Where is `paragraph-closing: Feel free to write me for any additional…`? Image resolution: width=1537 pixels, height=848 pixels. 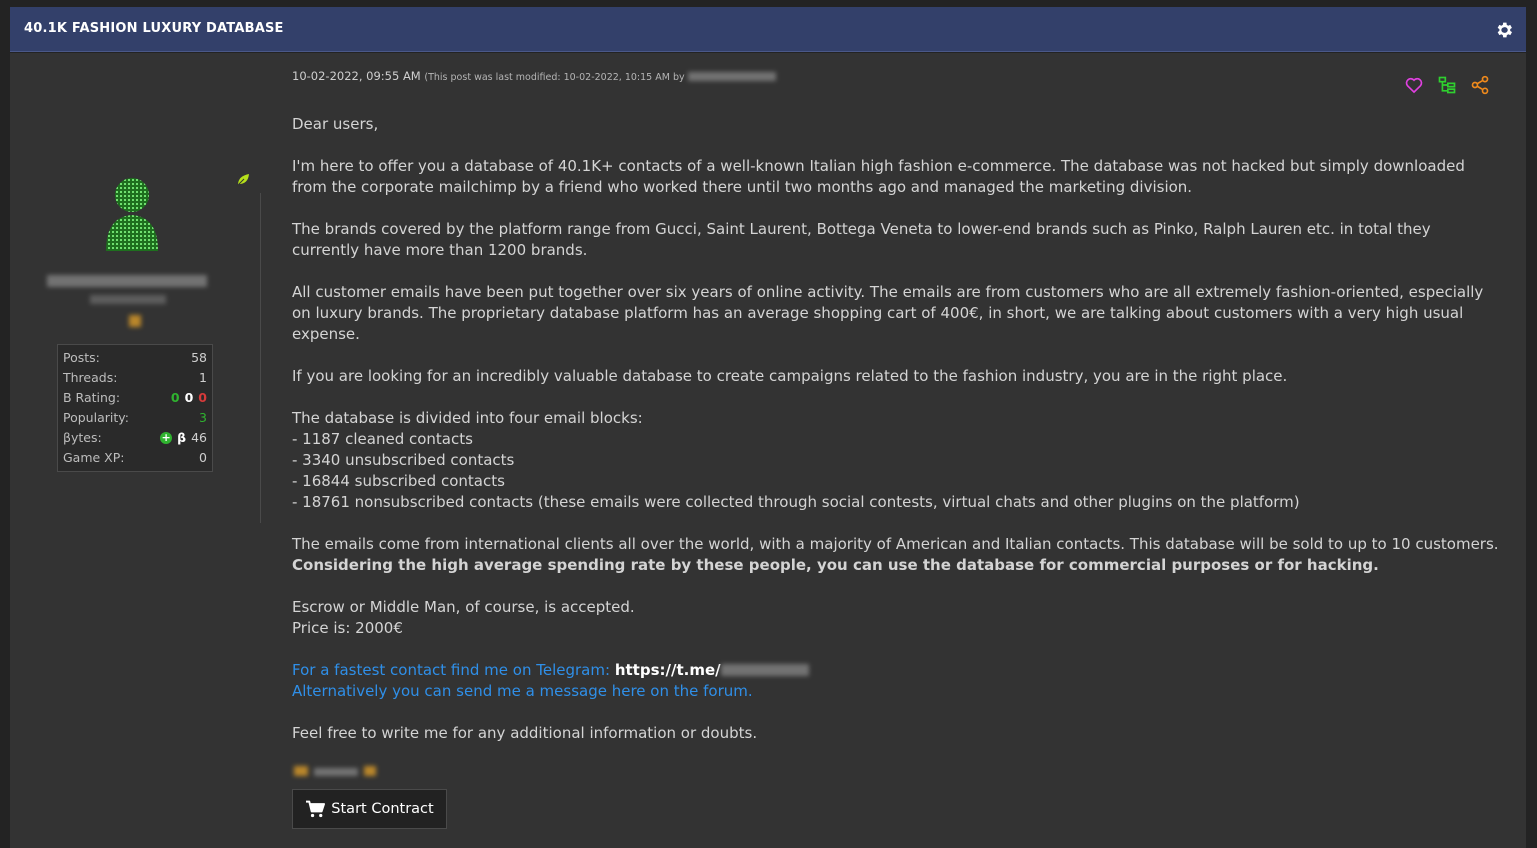 paragraph-closing: Feel free to write me for any additional… is located at coordinates (525, 733).